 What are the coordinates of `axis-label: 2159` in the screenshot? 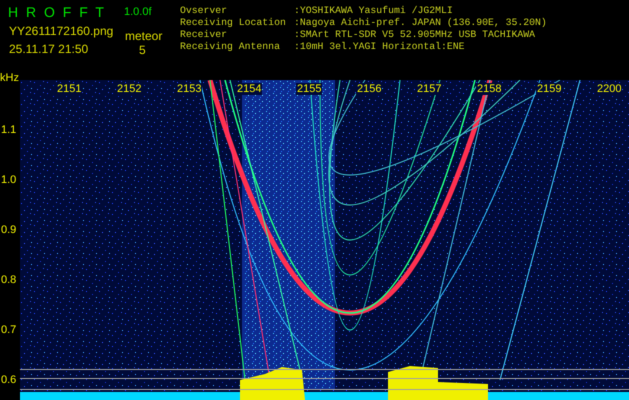 It's located at (549, 89).